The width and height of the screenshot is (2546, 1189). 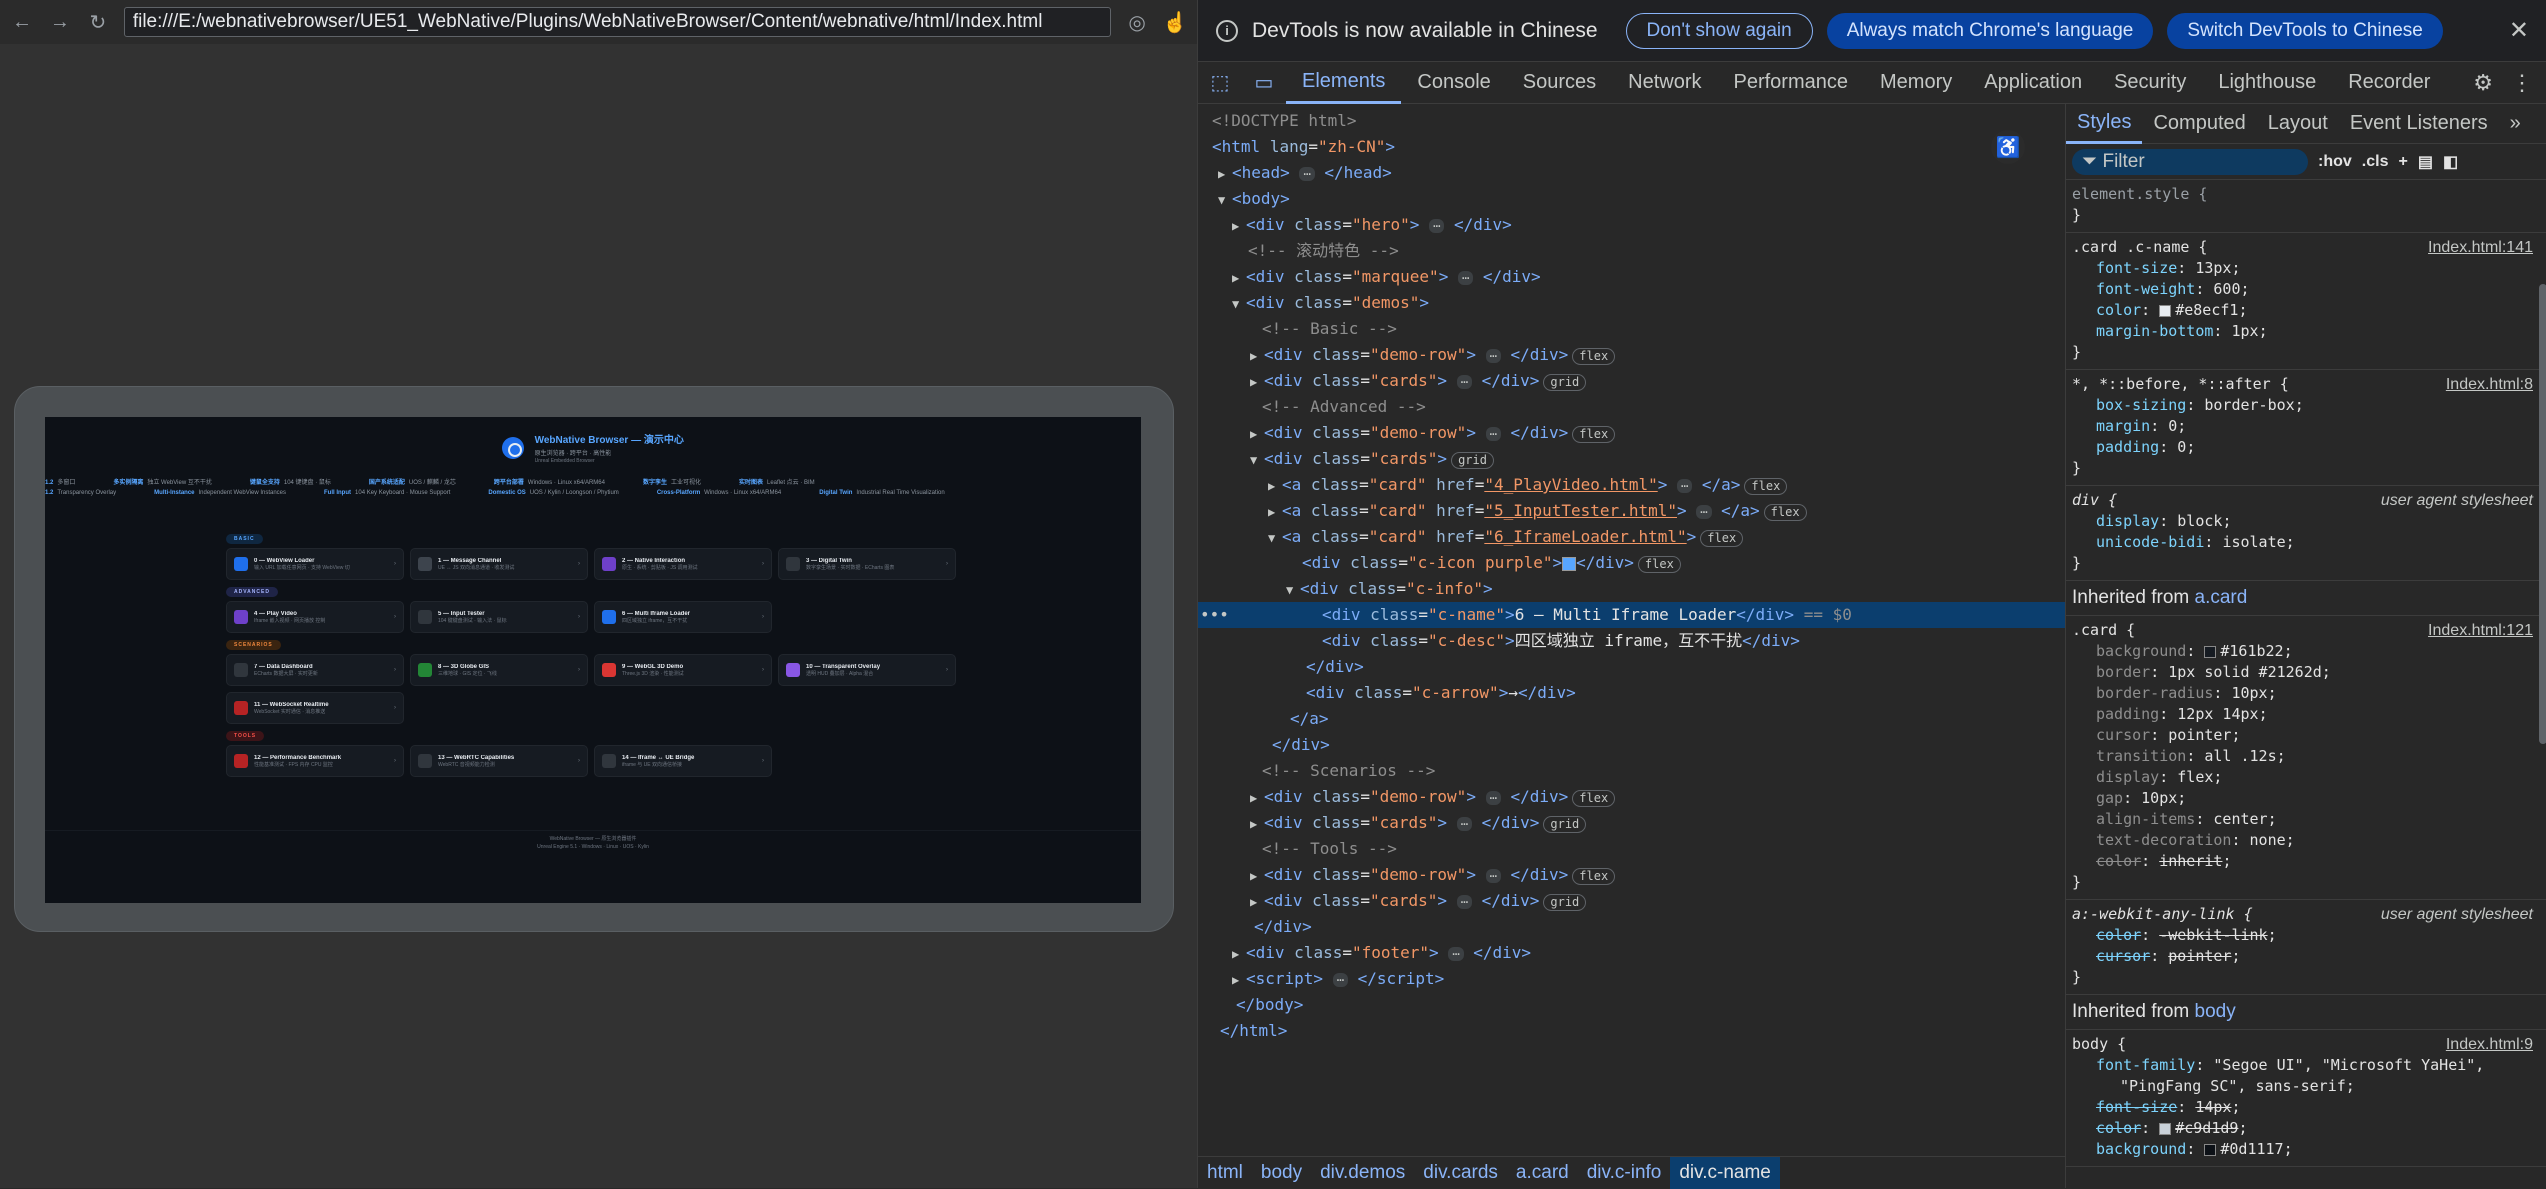 What do you see at coordinates (2306, 756) in the screenshot?
I see `style-property: transition: all .12s;` at bounding box center [2306, 756].